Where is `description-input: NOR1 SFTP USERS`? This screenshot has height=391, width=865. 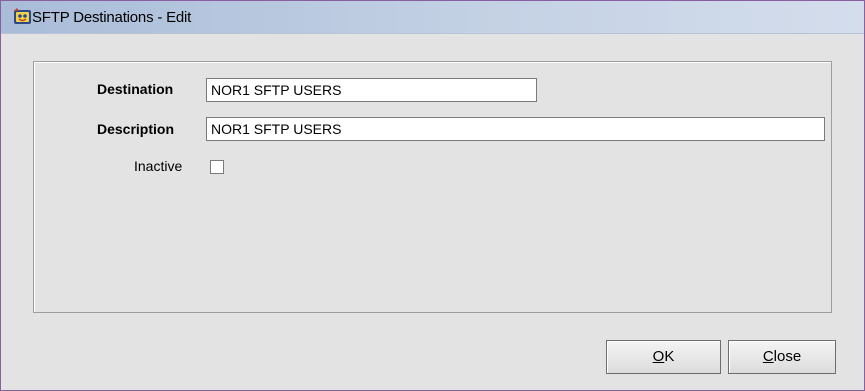 description-input: NOR1 SFTP USERS is located at coordinates (515, 129).